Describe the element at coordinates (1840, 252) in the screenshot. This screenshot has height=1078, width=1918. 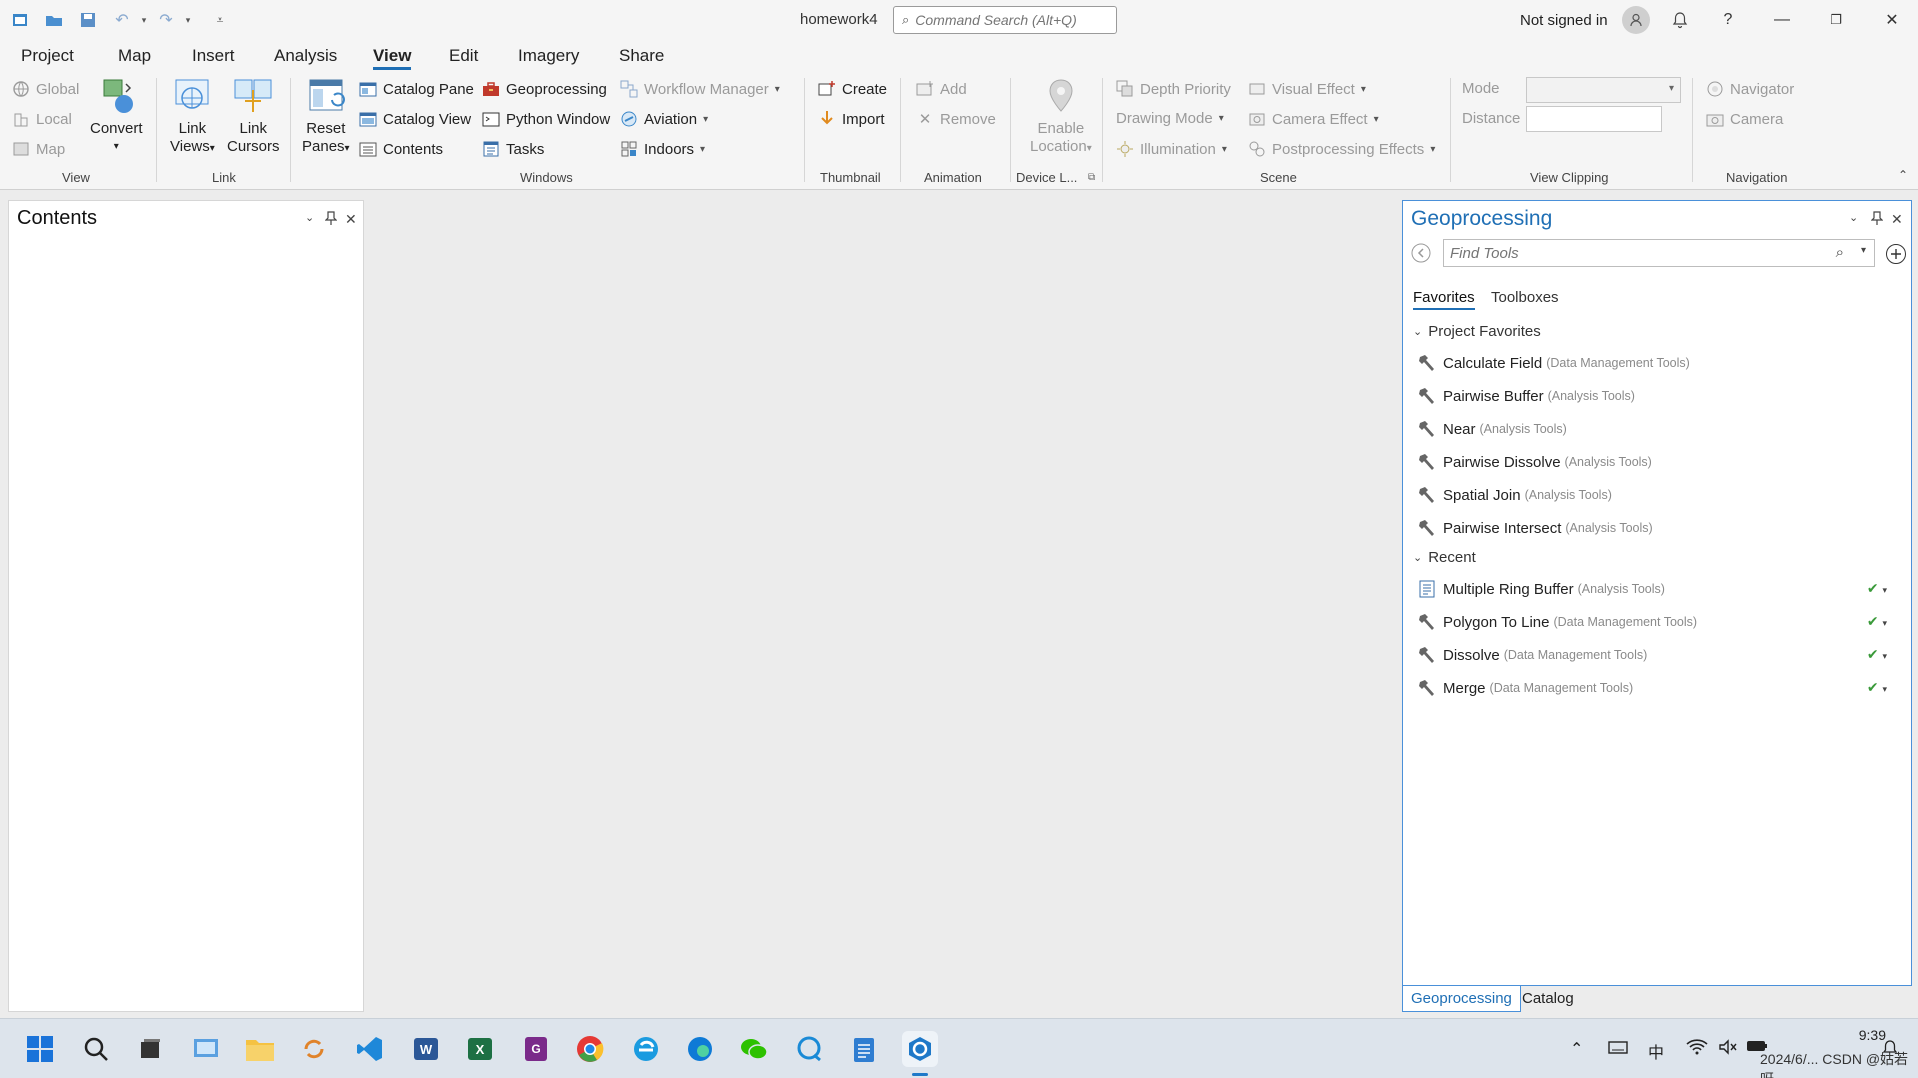
I see `search-icon: ⌕` at that location.